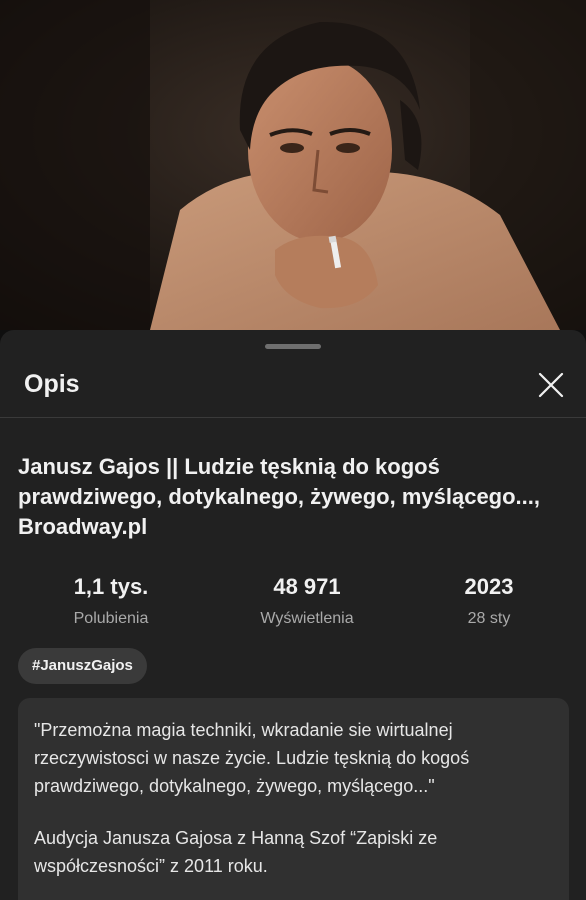 The image size is (586, 900). What do you see at coordinates (111, 601) in the screenshot?
I see `likes-stat: 1,1 tys. Polubienia` at bounding box center [111, 601].